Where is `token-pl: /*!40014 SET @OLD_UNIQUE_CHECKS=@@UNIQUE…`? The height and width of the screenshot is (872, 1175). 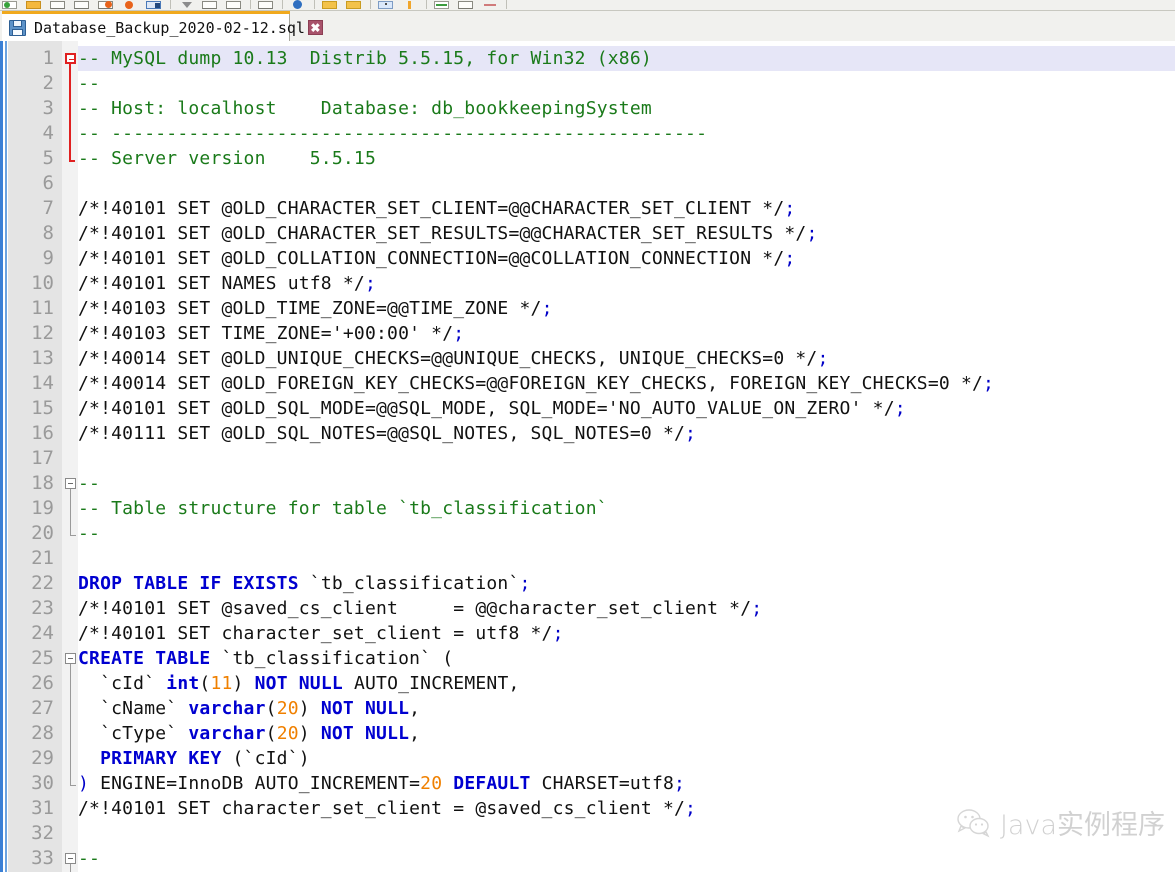
token-pl: /*!40014 SET @OLD_UNIQUE_CHECKS=@@UNIQUE… is located at coordinates (448, 358).